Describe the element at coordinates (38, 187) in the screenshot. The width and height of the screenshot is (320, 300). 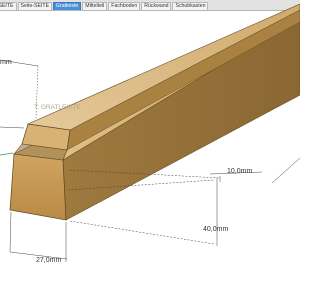
I see `main-front-face` at that location.